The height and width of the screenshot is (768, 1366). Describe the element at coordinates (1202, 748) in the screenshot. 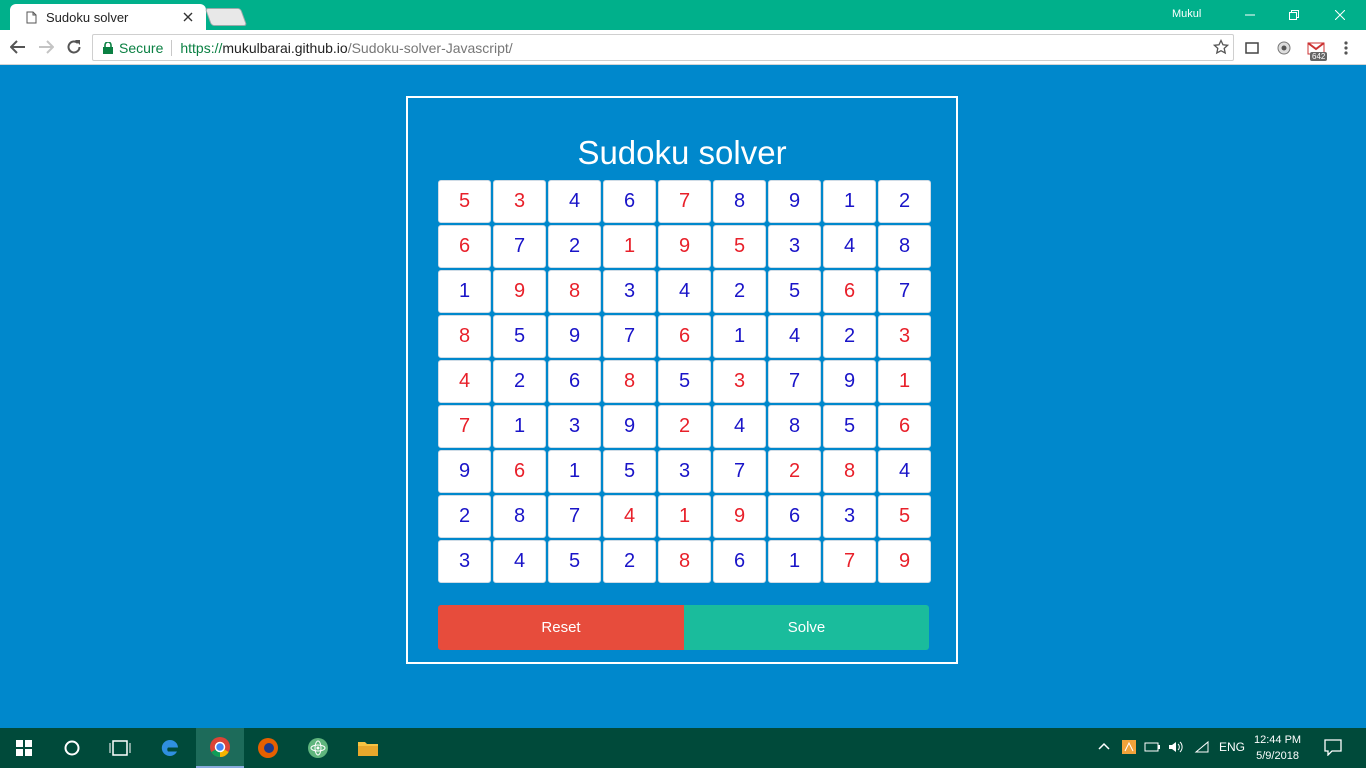

I see `wifi-icon` at that location.